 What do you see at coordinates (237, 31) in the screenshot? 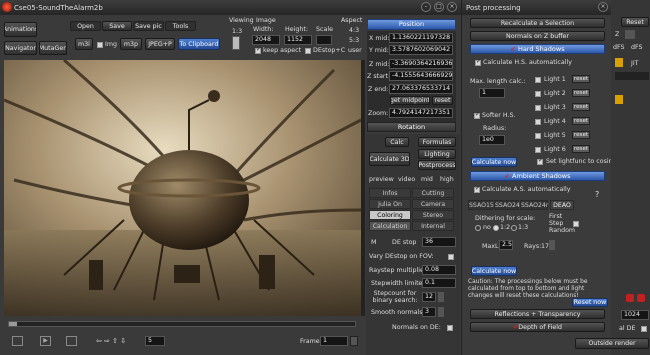
I see `viewing-value: 1:3` at bounding box center [237, 31].